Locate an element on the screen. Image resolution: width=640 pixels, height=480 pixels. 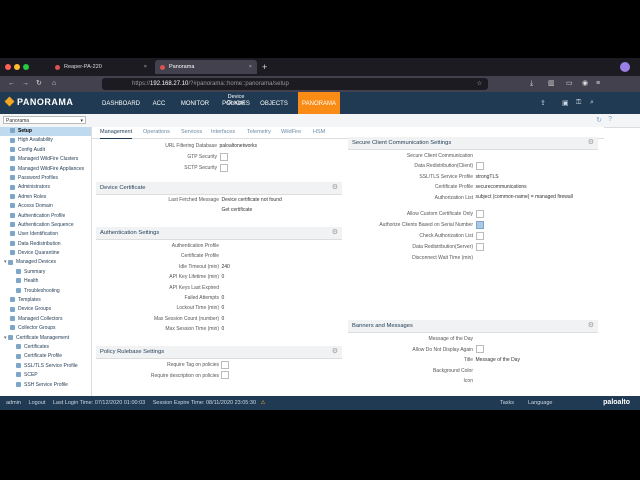
sidebar-item: Administrators is located at coordinates (45, 187).